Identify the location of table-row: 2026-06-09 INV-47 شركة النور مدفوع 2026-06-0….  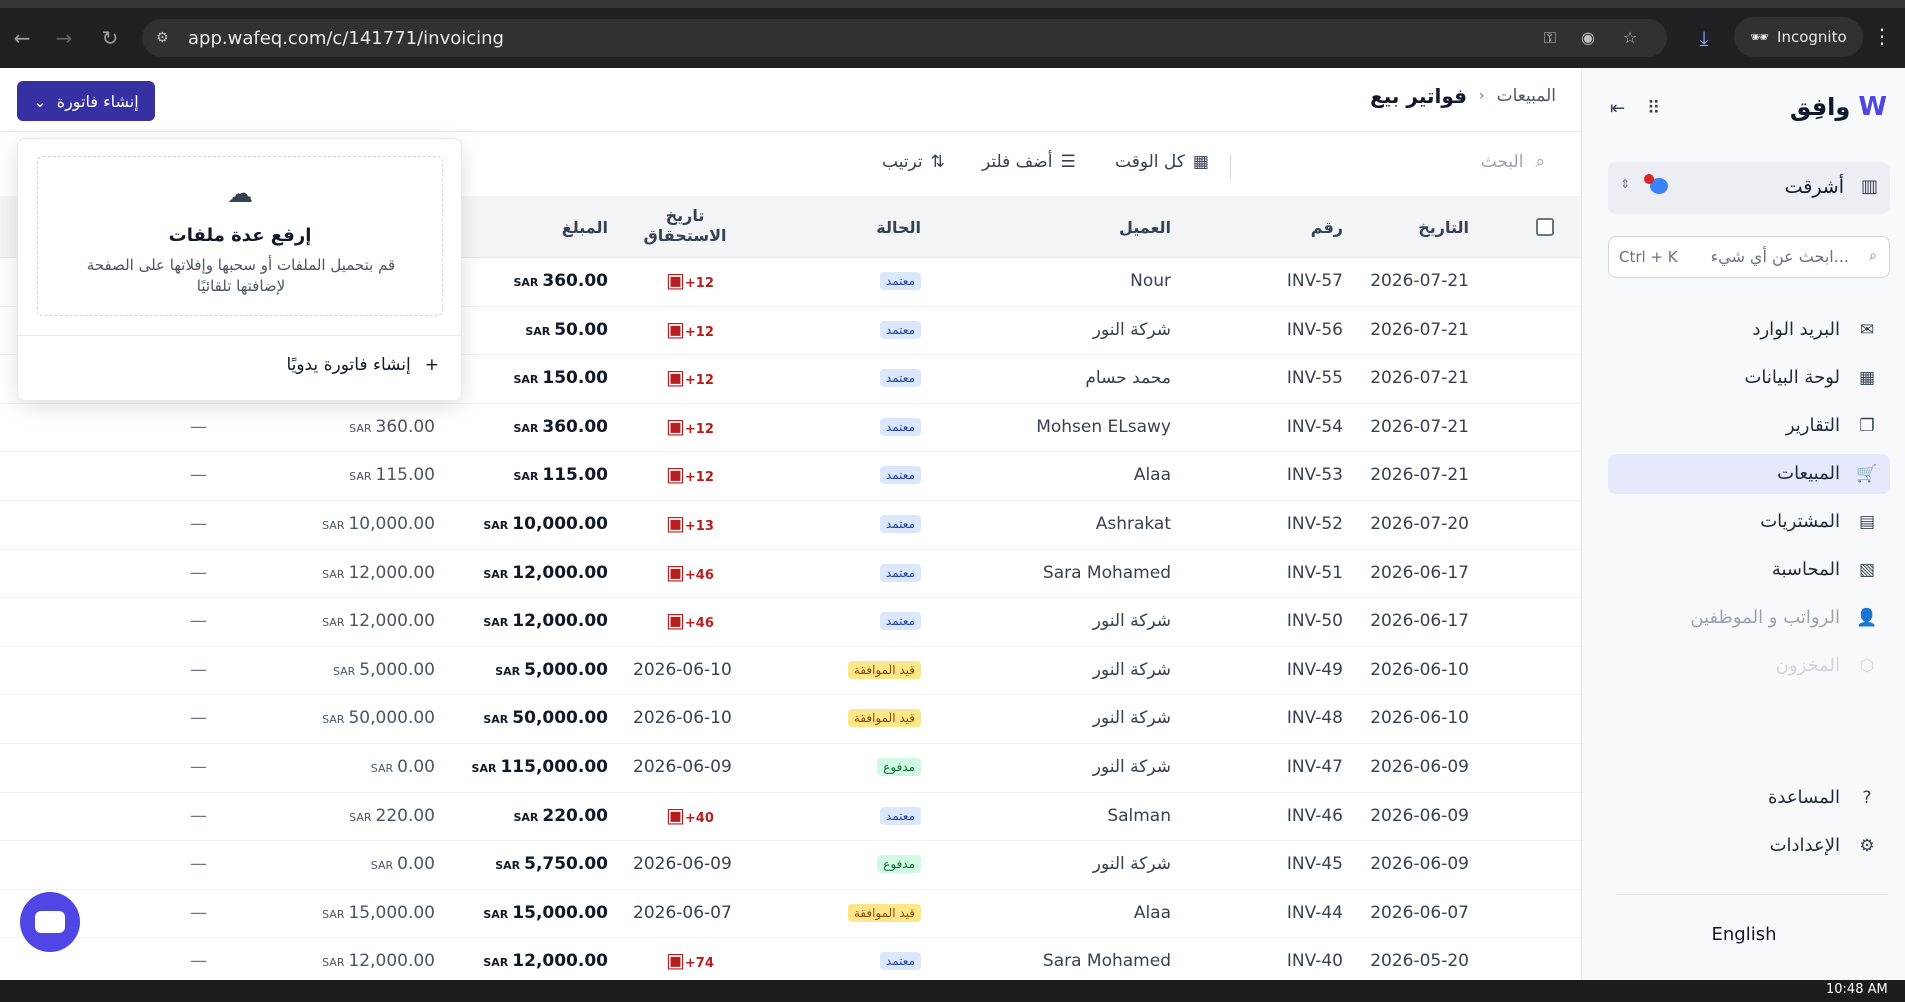
(790, 768).